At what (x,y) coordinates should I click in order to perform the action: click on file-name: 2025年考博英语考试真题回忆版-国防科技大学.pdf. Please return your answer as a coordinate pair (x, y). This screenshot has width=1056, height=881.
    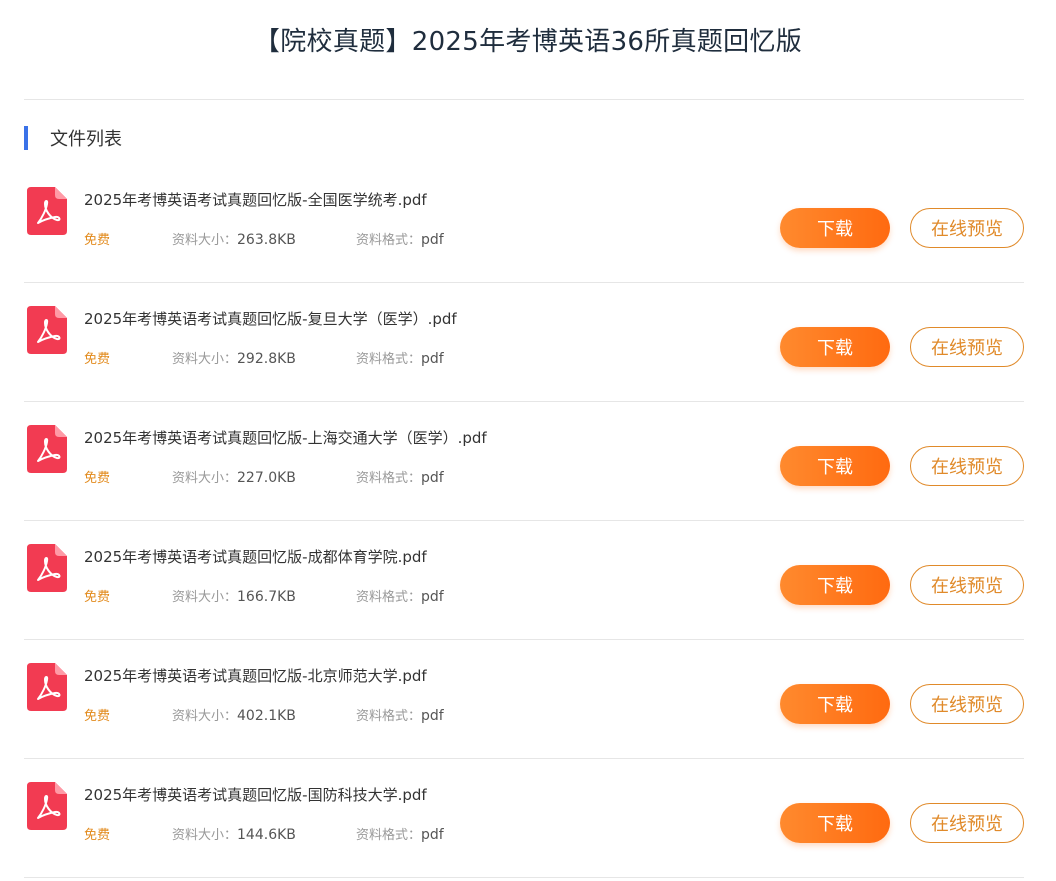
    Looking at the image, I should click on (255, 795).